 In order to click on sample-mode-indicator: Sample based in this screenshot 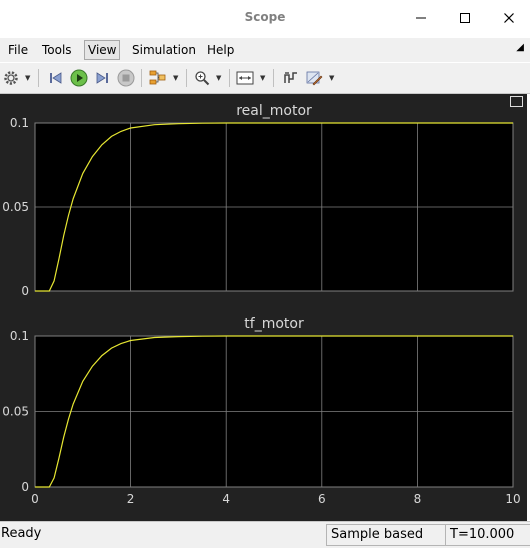, I will do `click(386, 535)`.